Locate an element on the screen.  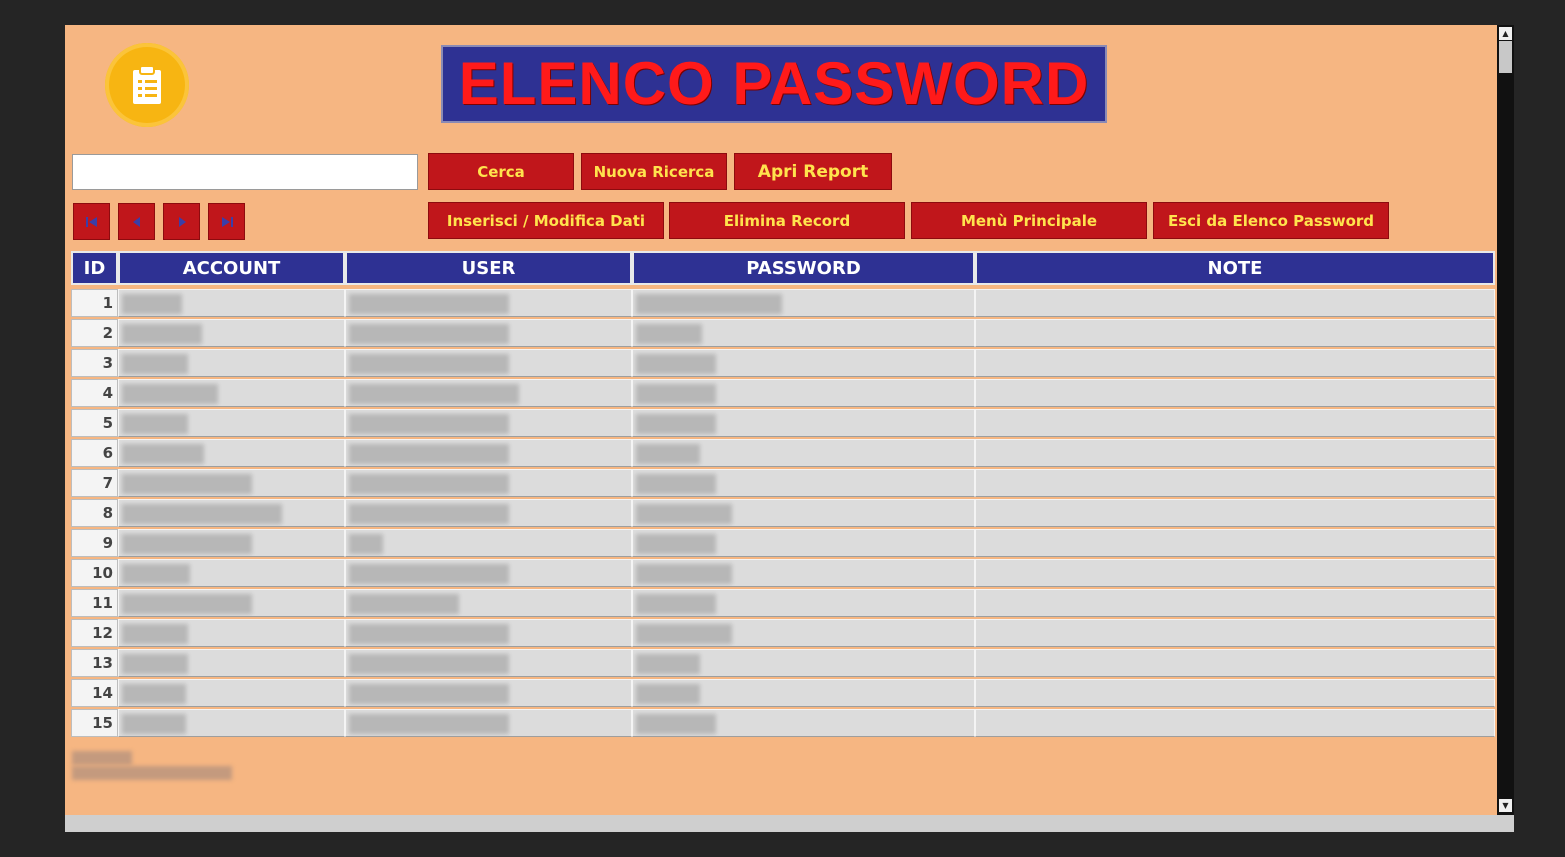
table-row: 14 is located at coordinates (781, 694).